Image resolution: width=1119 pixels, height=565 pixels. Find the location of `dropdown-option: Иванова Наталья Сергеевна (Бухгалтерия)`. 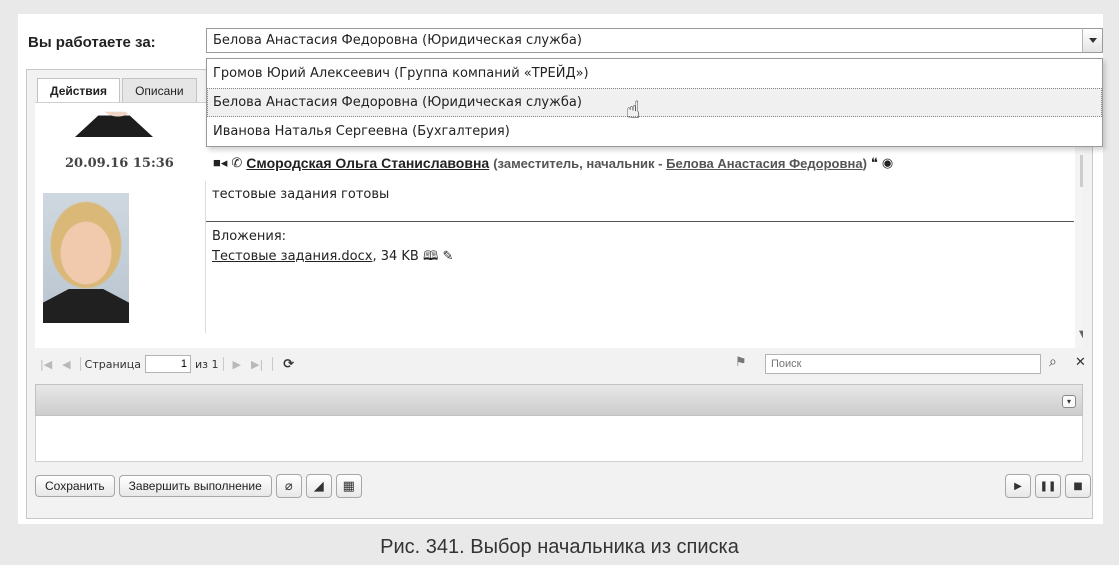

dropdown-option: Иванова Наталья Сергеевна (Бухгалтерия) is located at coordinates (654, 131).